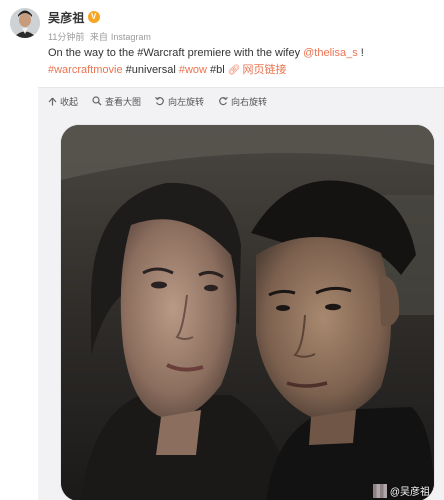 This screenshot has height=500, width=444. I want to click on mosaic-icon, so click(379, 490).